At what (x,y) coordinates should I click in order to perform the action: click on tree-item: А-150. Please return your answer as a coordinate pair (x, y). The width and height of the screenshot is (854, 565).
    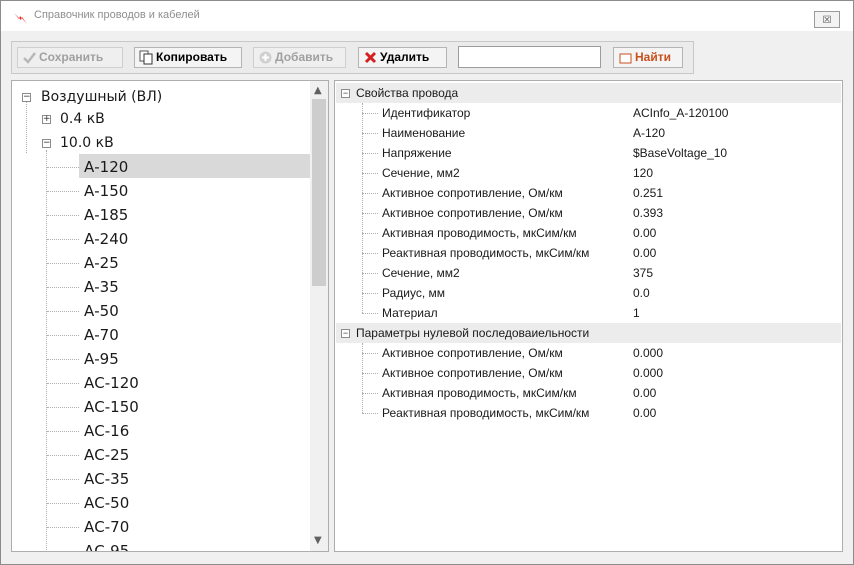
    Looking at the image, I should click on (106, 191).